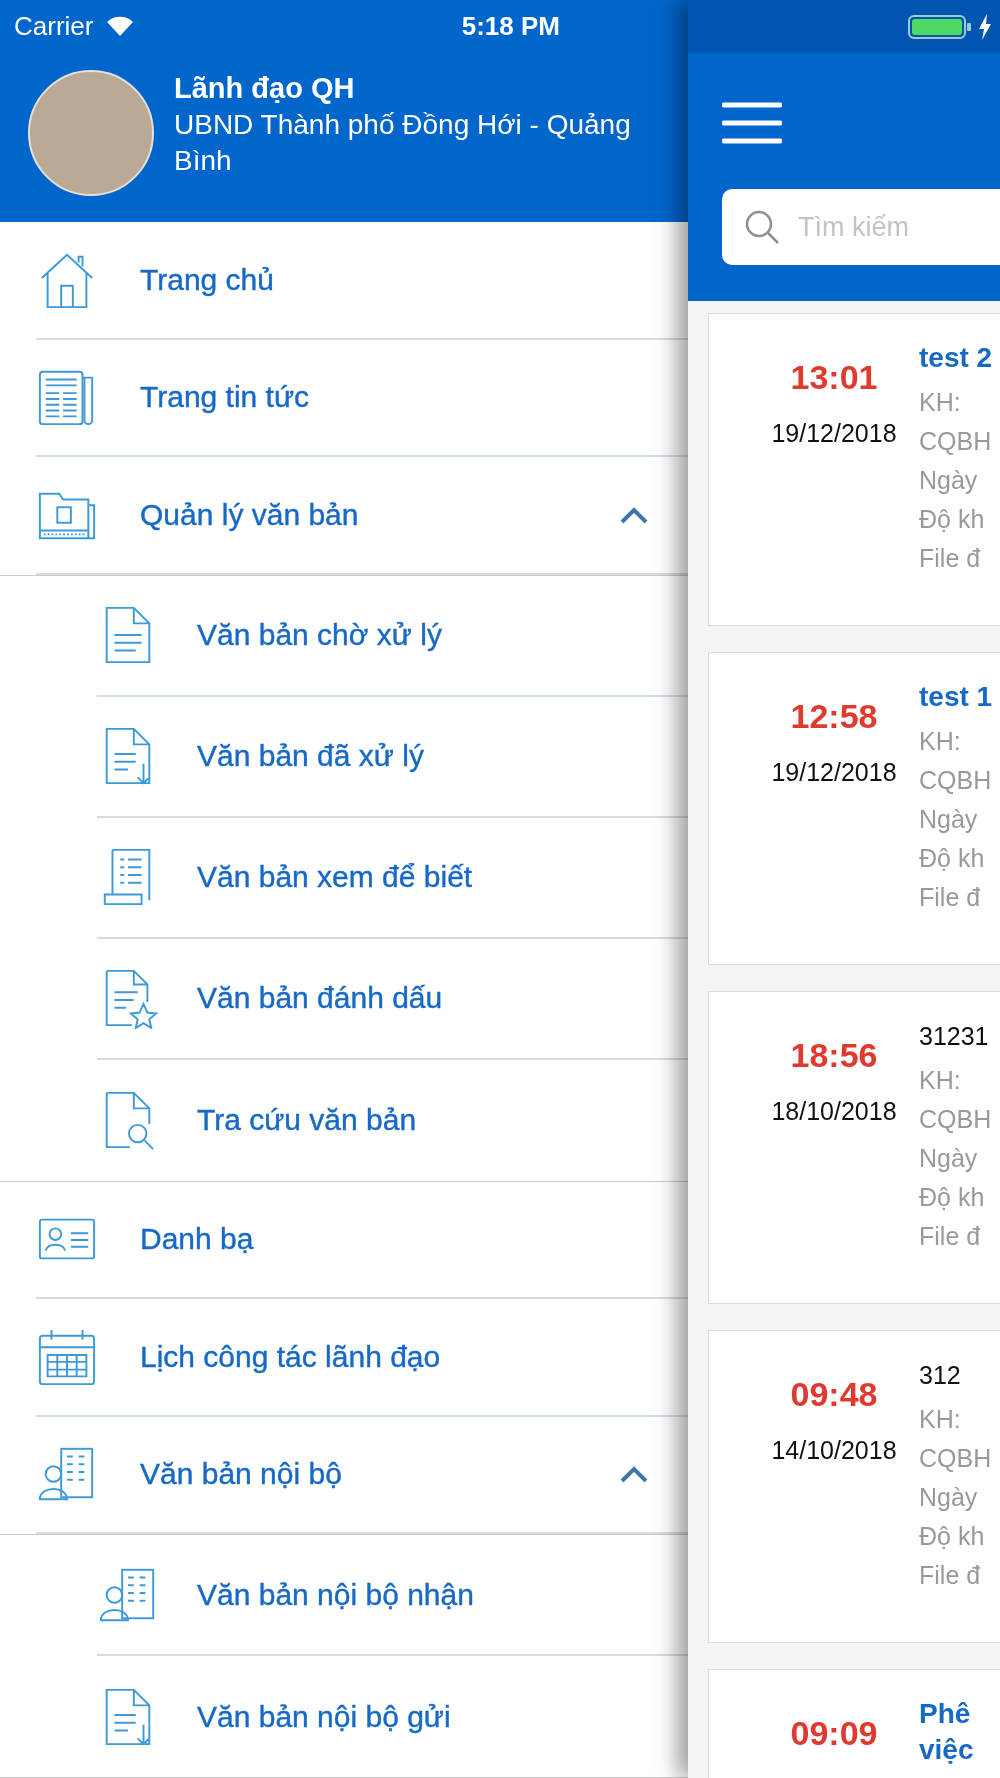 This screenshot has height=1778, width=1000. I want to click on document-time: 09:48, so click(834, 1394).